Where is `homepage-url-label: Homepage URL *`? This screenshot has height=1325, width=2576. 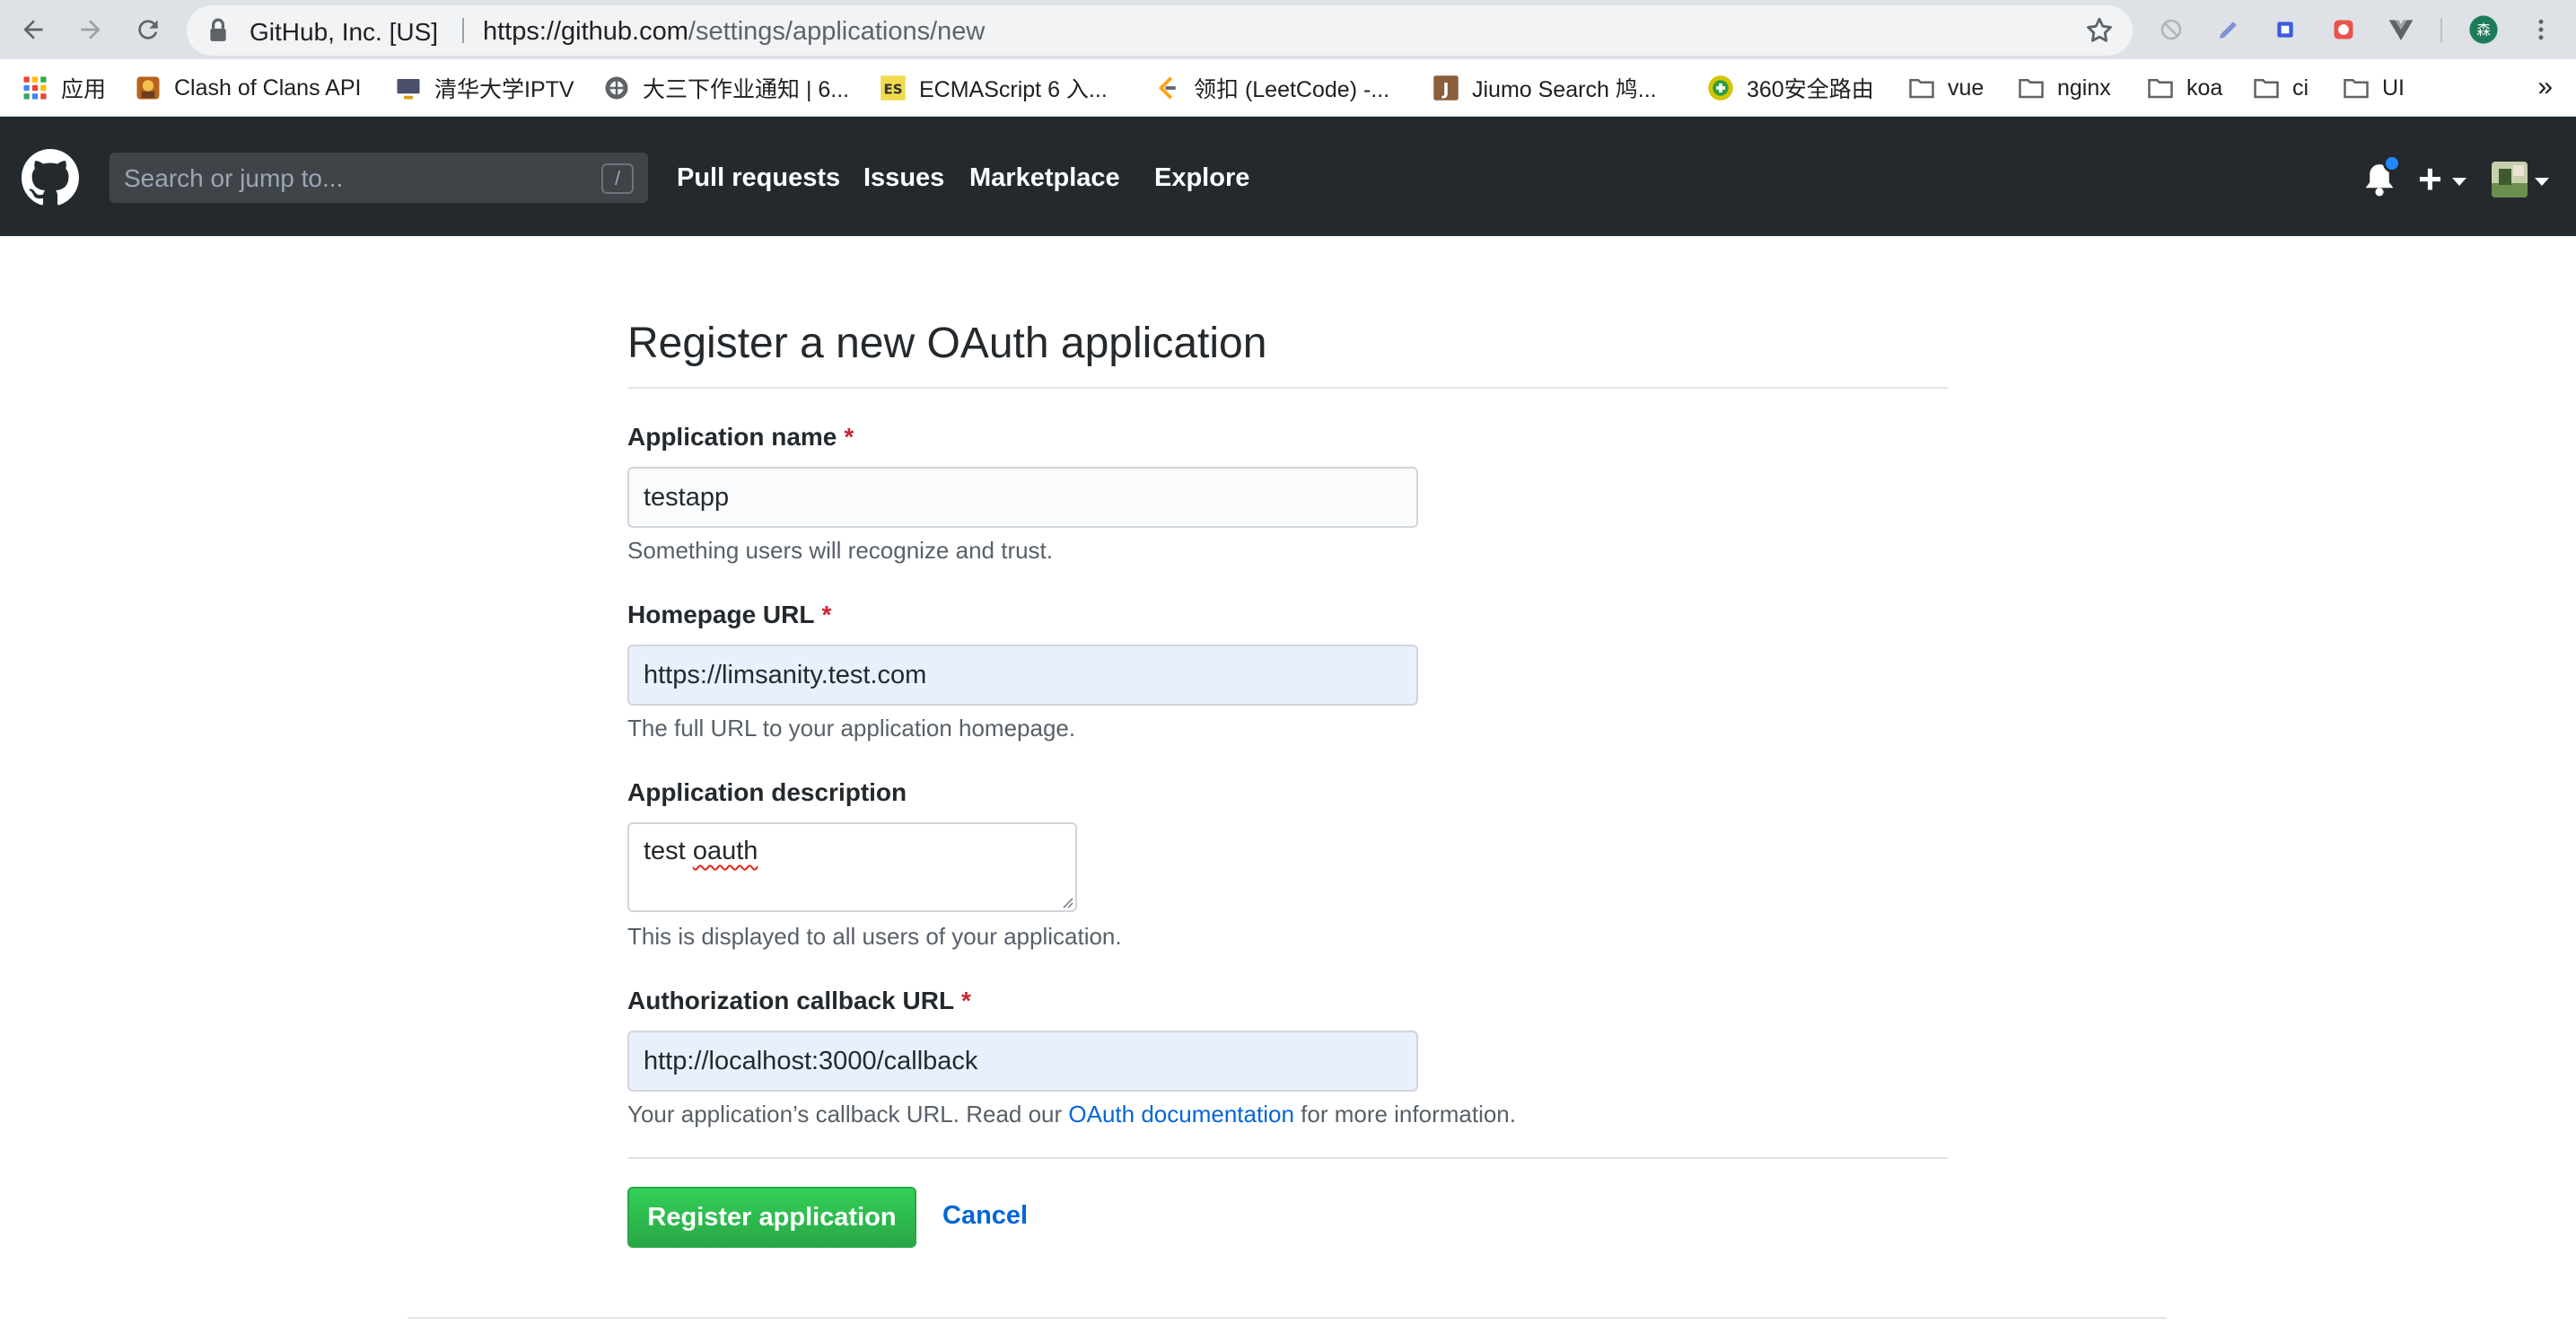 homepage-url-label: Homepage URL * is located at coordinates (729, 615).